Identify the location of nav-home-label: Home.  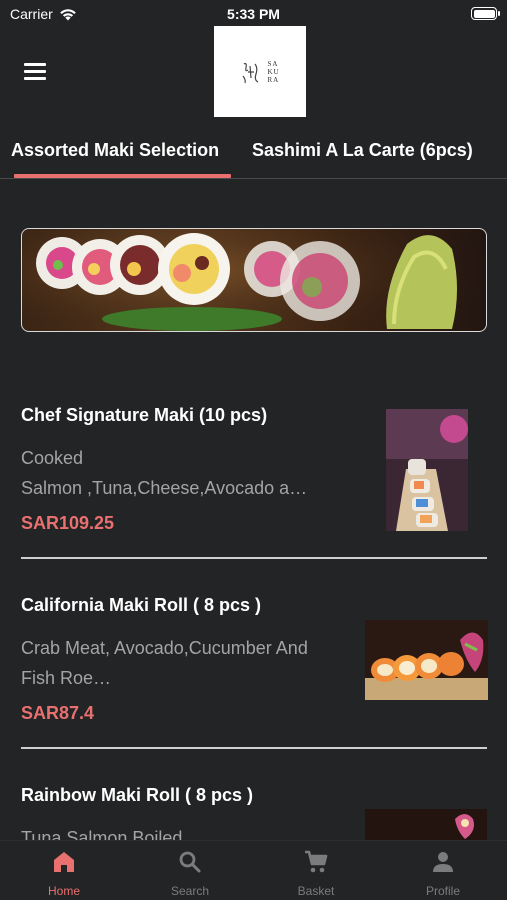
(63, 891).